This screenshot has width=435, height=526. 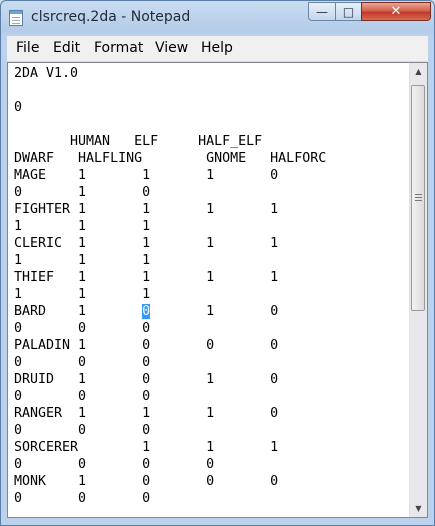 I want to click on text-line: 0, so click(x=18, y=107).